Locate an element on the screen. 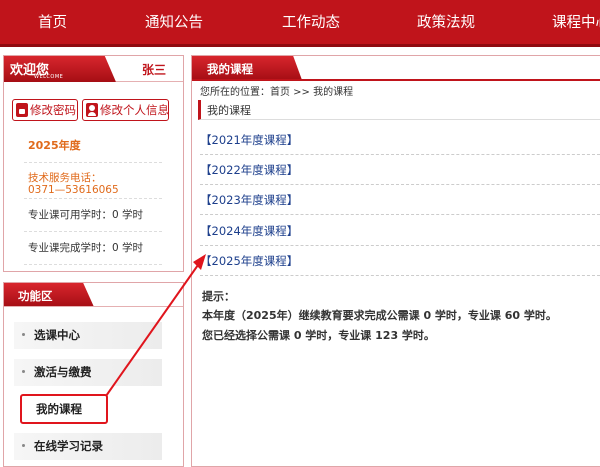  main-panel-divider is located at coordinates (396, 80).